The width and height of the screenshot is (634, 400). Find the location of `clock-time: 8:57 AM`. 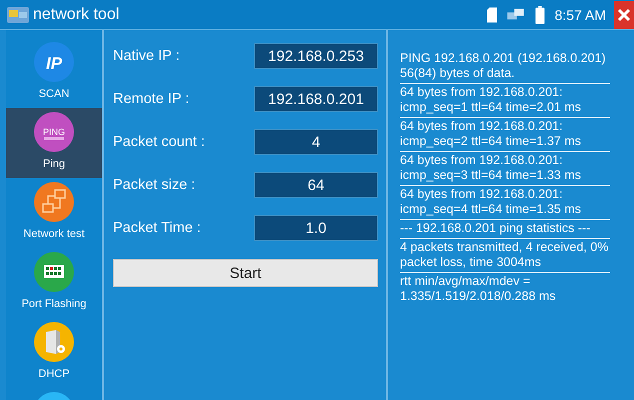

clock-time: 8:57 AM is located at coordinates (580, 14).